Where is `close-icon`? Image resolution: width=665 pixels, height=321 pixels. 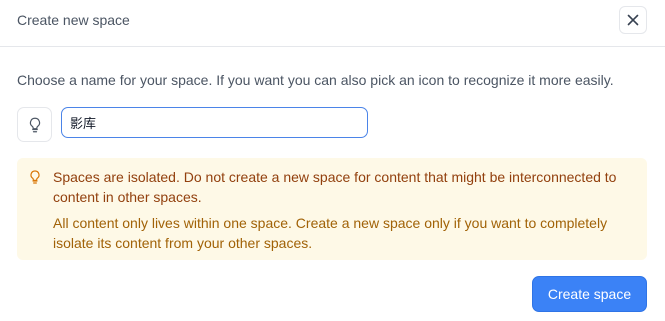 close-icon is located at coordinates (633, 20).